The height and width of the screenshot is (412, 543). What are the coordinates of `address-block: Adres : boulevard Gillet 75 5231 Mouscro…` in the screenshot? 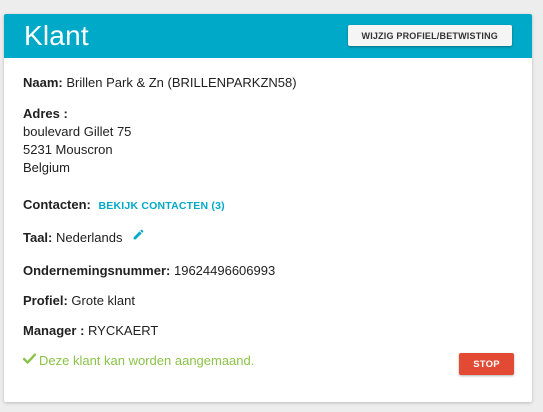 It's located at (77, 141).